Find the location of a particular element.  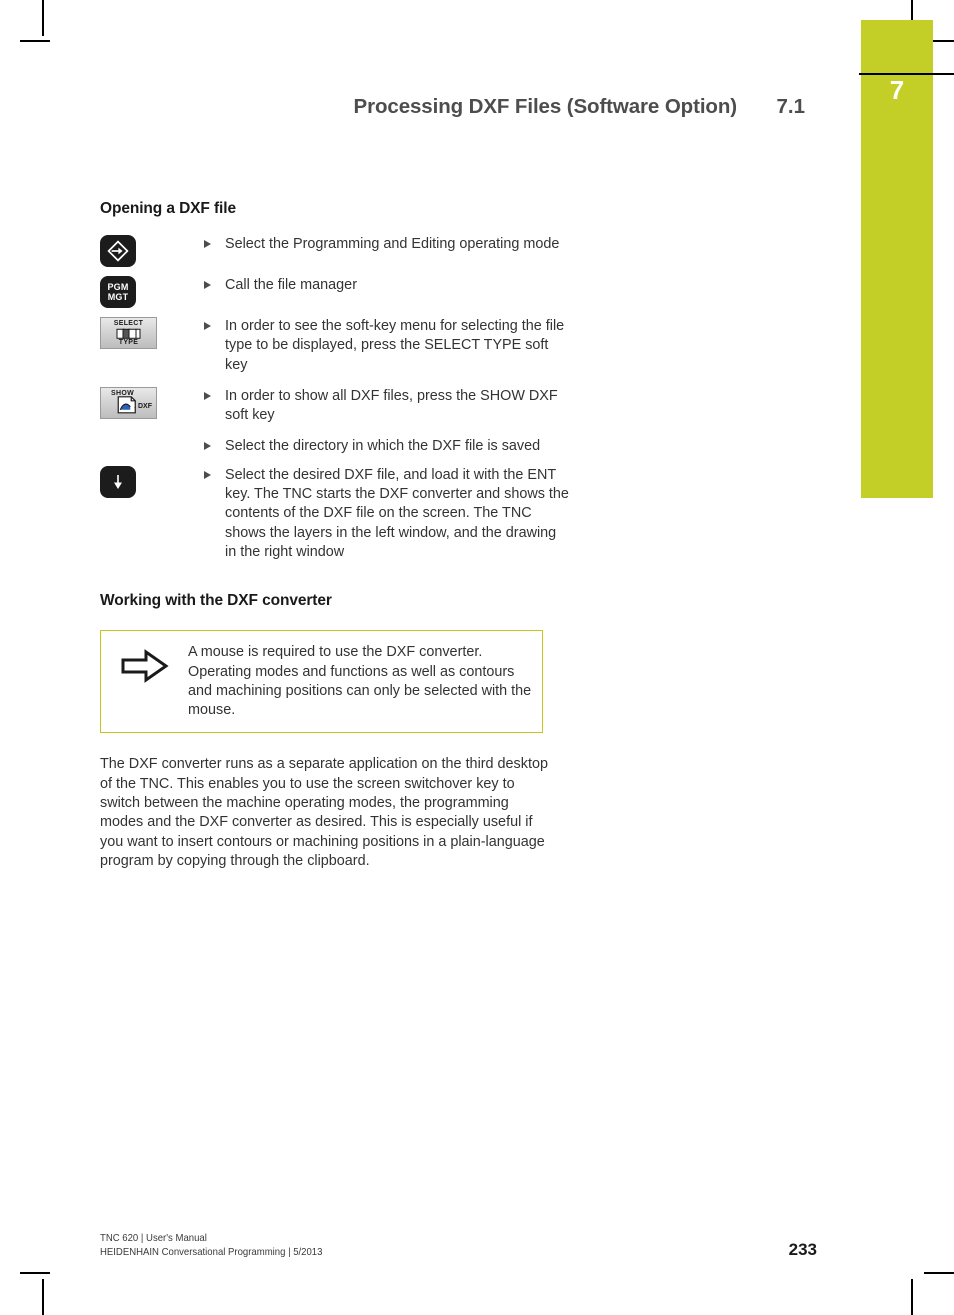

step-item: PGM MGT Call the file manager is located at coordinates (335, 292).